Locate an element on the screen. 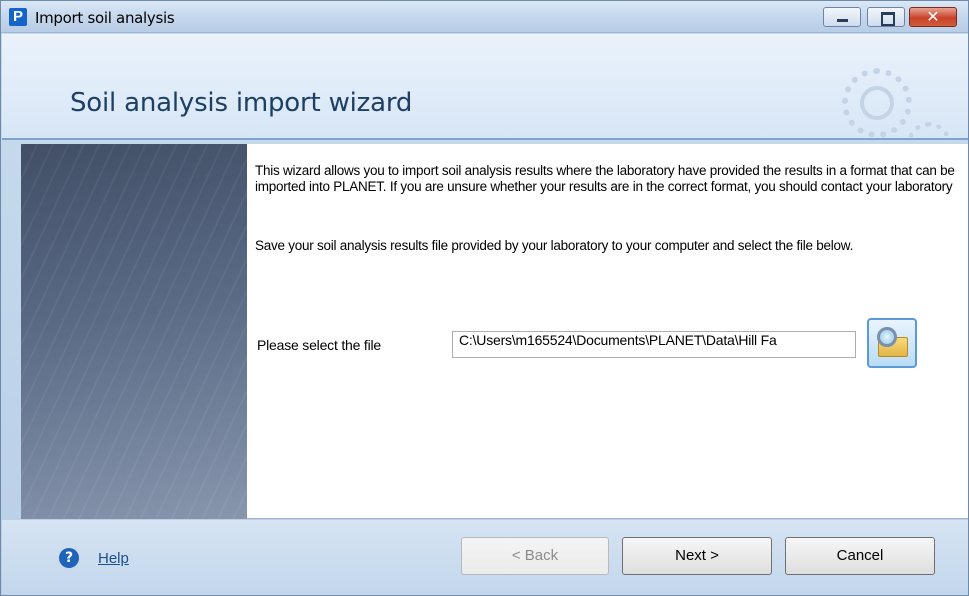  side-decoration-panel is located at coordinates (134, 331).